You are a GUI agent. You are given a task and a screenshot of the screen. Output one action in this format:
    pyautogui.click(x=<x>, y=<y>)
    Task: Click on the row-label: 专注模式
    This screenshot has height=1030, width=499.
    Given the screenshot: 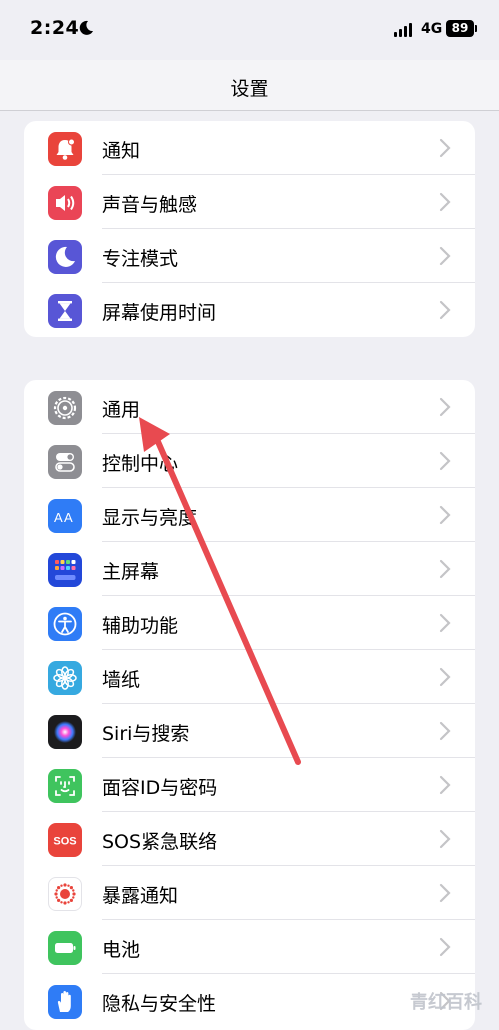 What is the action you would take?
    pyautogui.click(x=140, y=259)
    